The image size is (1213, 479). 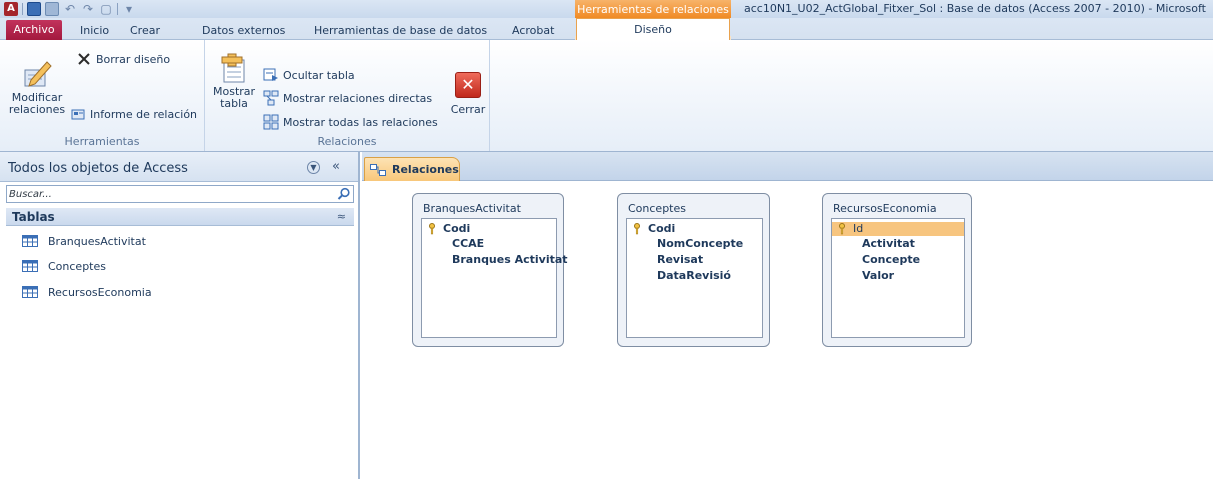 I want to click on table-window-title: RecursosEconomia, so click(x=885, y=208).